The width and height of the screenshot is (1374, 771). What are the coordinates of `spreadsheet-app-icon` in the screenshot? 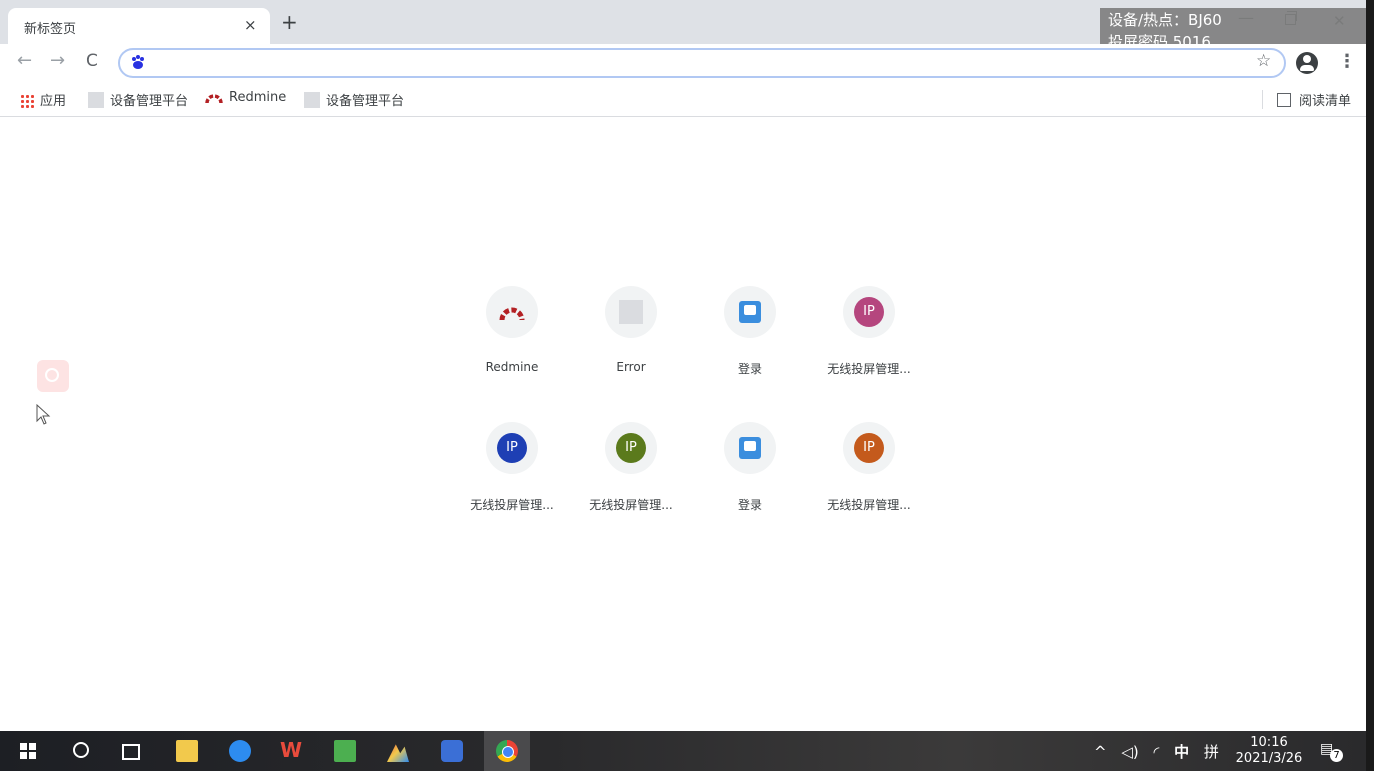 It's located at (345, 751).